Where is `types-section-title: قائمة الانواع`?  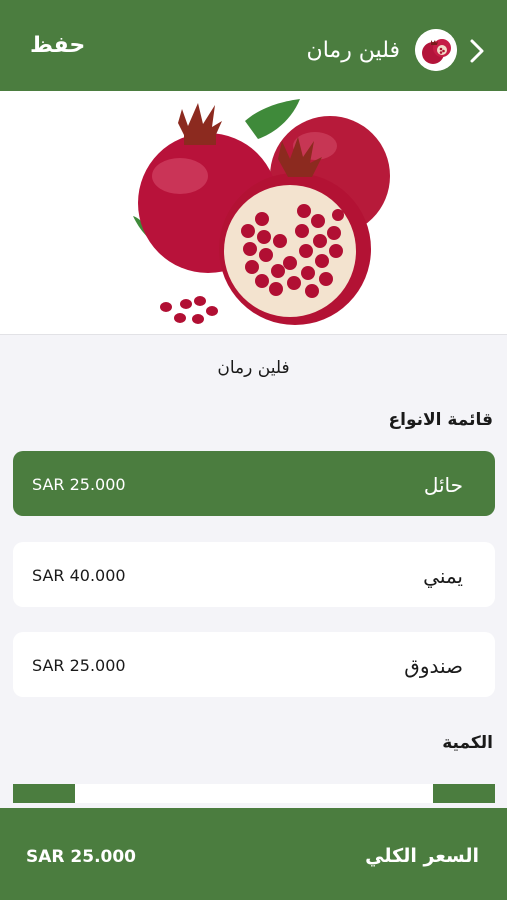
types-section-title: قائمة الانواع is located at coordinates (441, 420).